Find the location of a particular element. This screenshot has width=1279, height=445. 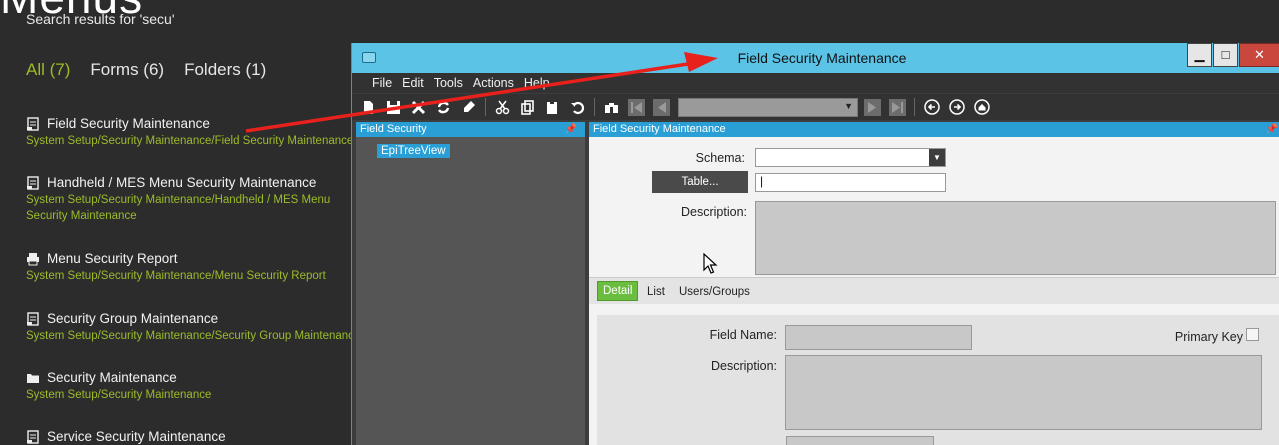

close-button: ✕ is located at coordinates (1259, 55).